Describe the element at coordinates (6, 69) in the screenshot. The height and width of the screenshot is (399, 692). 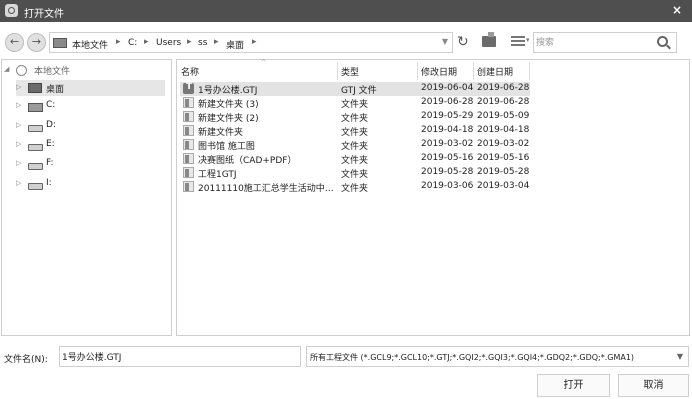
I see `collapse-arrow-icon: ◢` at that location.